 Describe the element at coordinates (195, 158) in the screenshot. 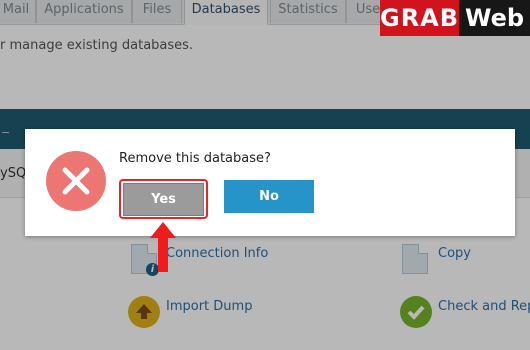

I see `dialog-message: Remove this database?` at that location.